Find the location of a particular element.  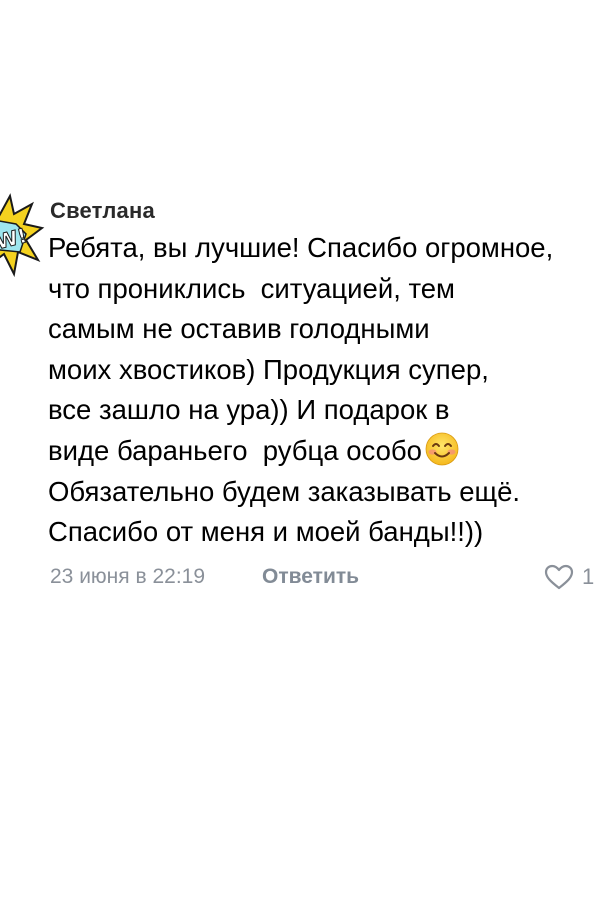

heart-icon is located at coordinates (559, 577).